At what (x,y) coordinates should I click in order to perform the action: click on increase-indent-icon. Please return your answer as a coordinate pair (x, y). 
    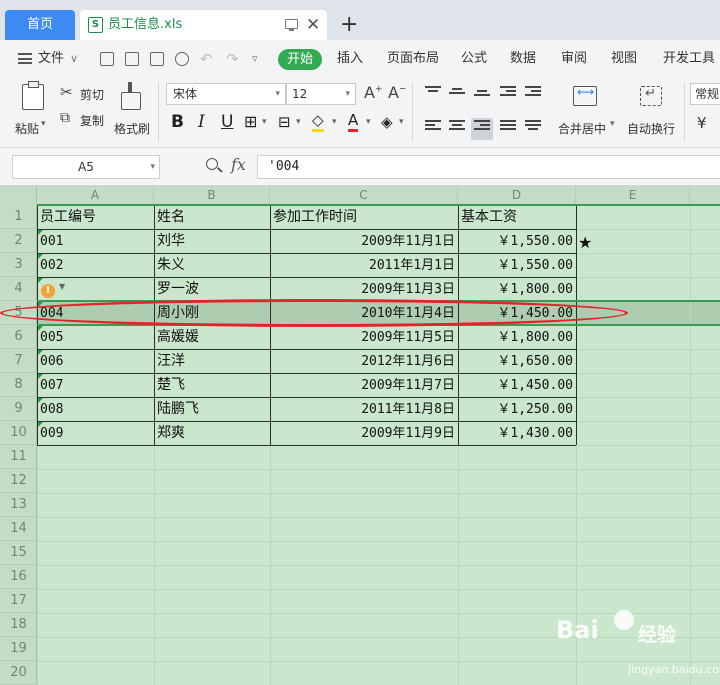
    Looking at the image, I should click on (533, 92).